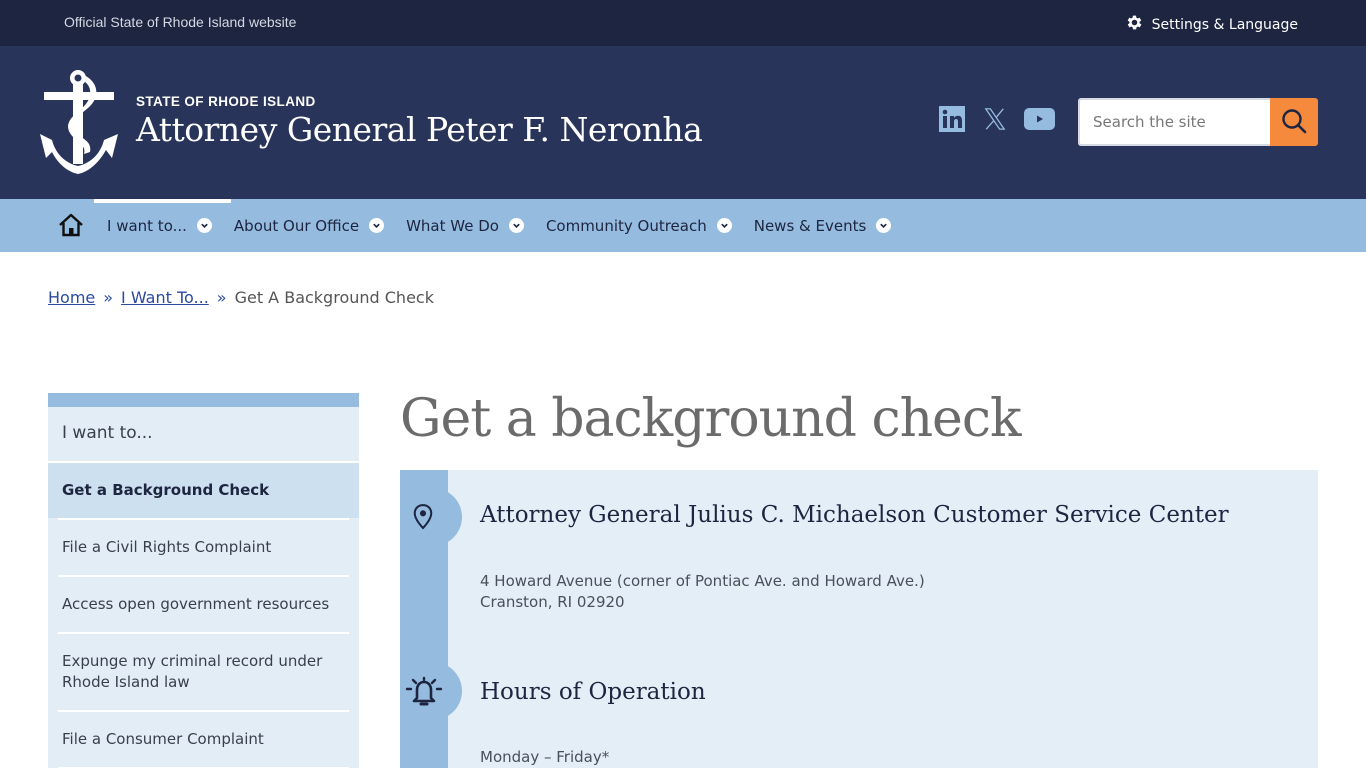 The image size is (1366, 768). I want to click on hours-text: Monday – Friday*, so click(544, 757).